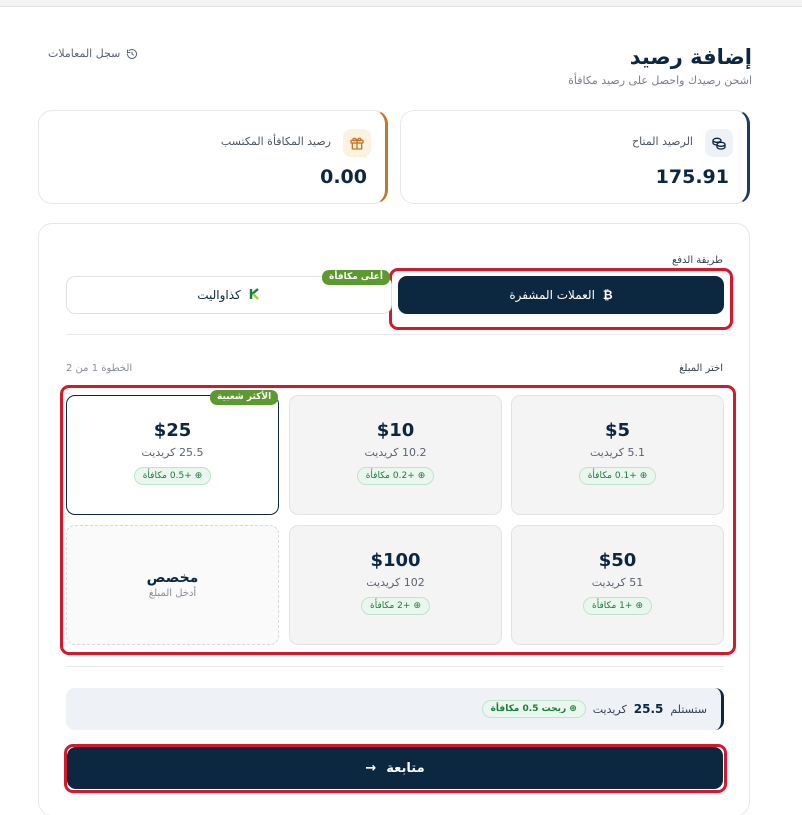  Describe the element at coordinates (395, 430) in the screenshot. I see `option-price: $10` at that location.